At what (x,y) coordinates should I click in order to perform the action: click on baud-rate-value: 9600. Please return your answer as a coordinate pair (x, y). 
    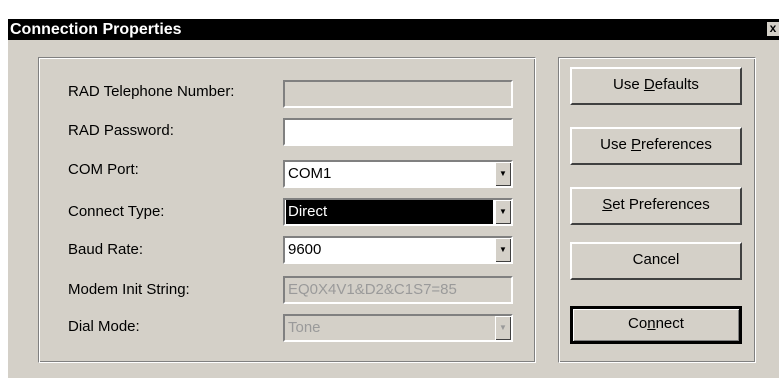
    Looking at the image, I should click on (305, 249).